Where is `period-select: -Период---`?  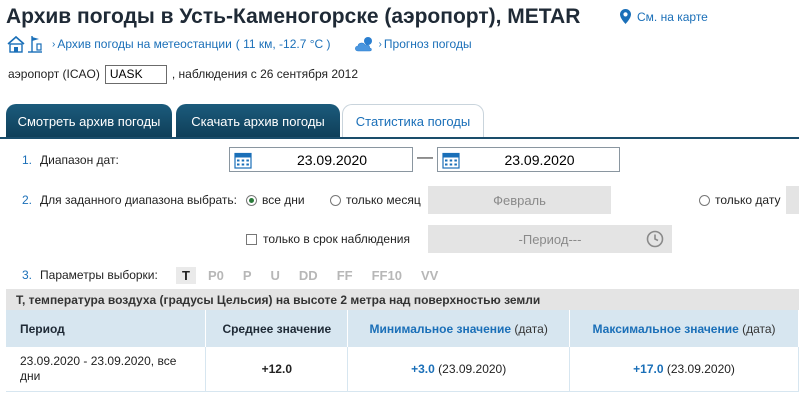
period-select: -Период--- is located at coordinates (550, 239).